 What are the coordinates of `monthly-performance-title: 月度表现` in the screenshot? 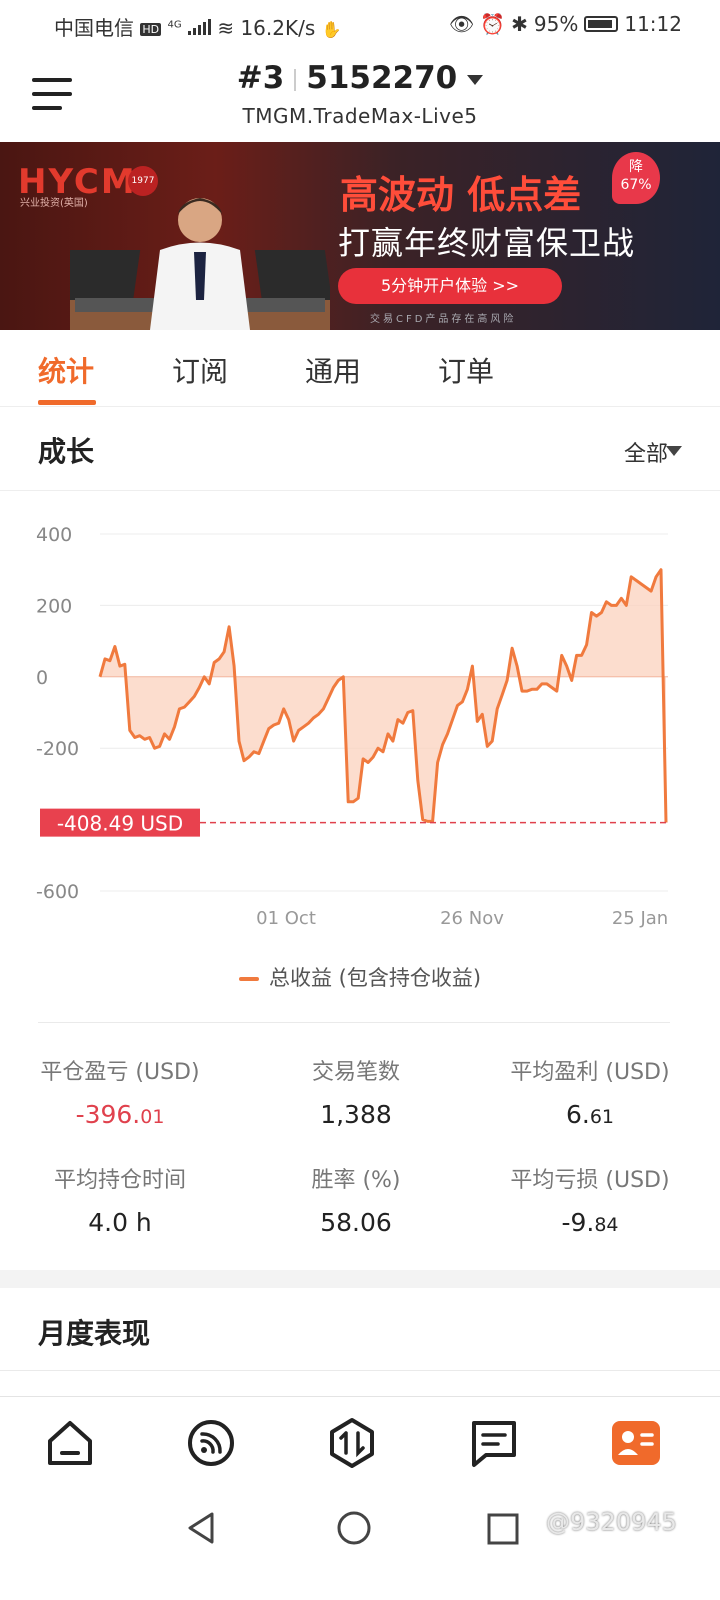 It's located at (94, 1333).